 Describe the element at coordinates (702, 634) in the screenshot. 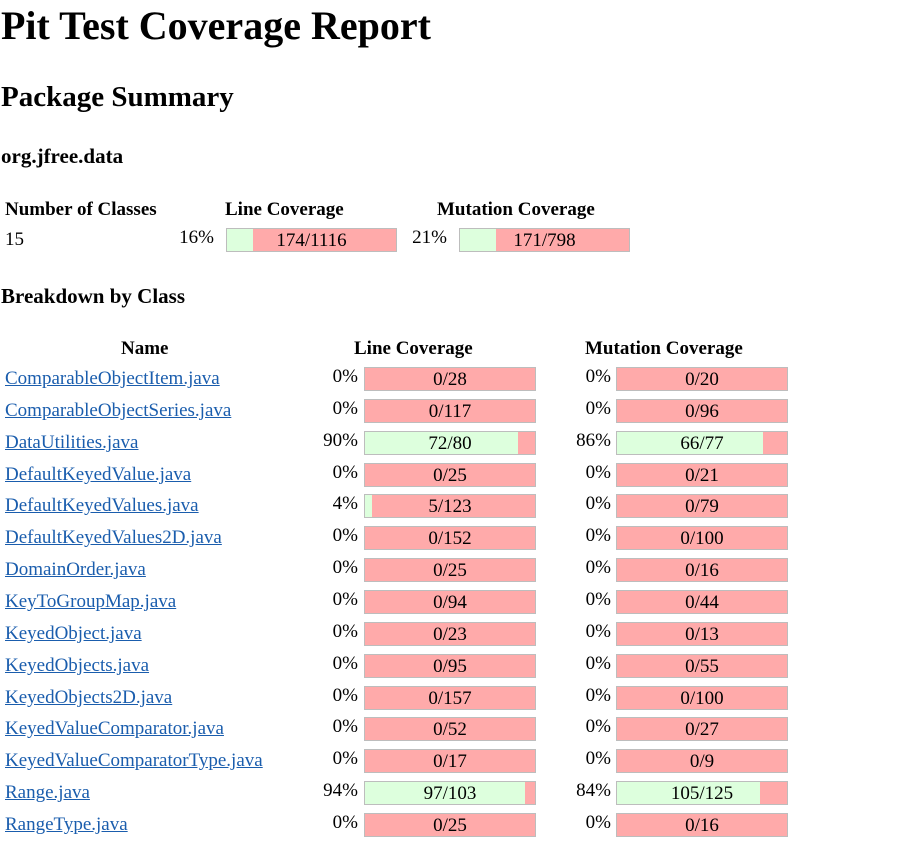

I see `class-mutation-coverage-ratio: 0/13` at that location.